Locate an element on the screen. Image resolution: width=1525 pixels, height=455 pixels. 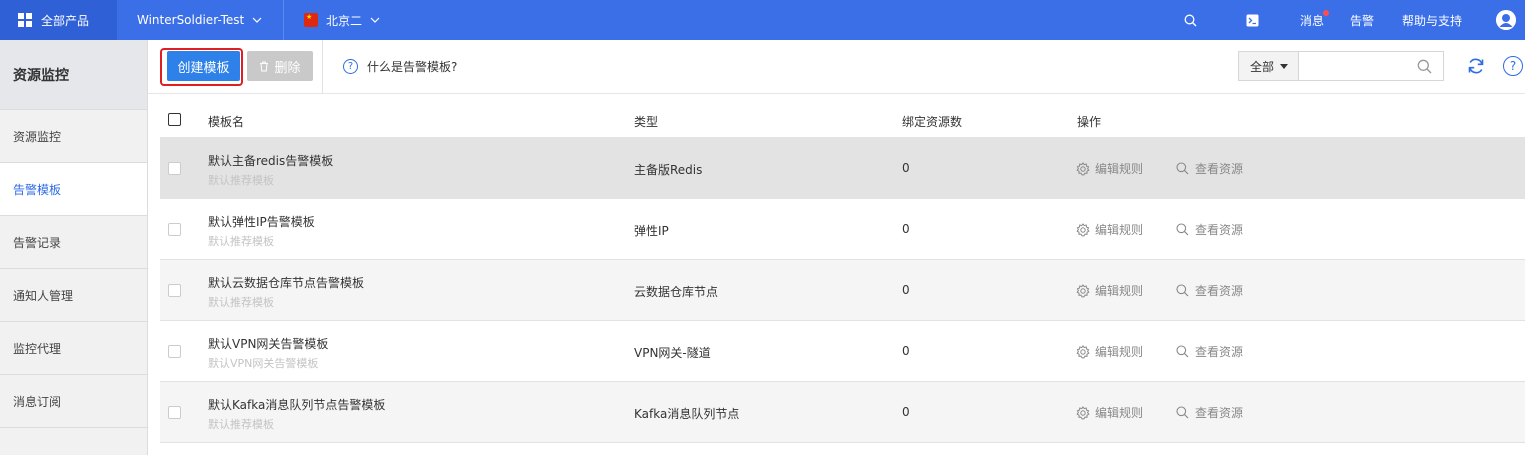
sidebar-item-alarm-records: 告警记录 is located at coordinates (73, 242).